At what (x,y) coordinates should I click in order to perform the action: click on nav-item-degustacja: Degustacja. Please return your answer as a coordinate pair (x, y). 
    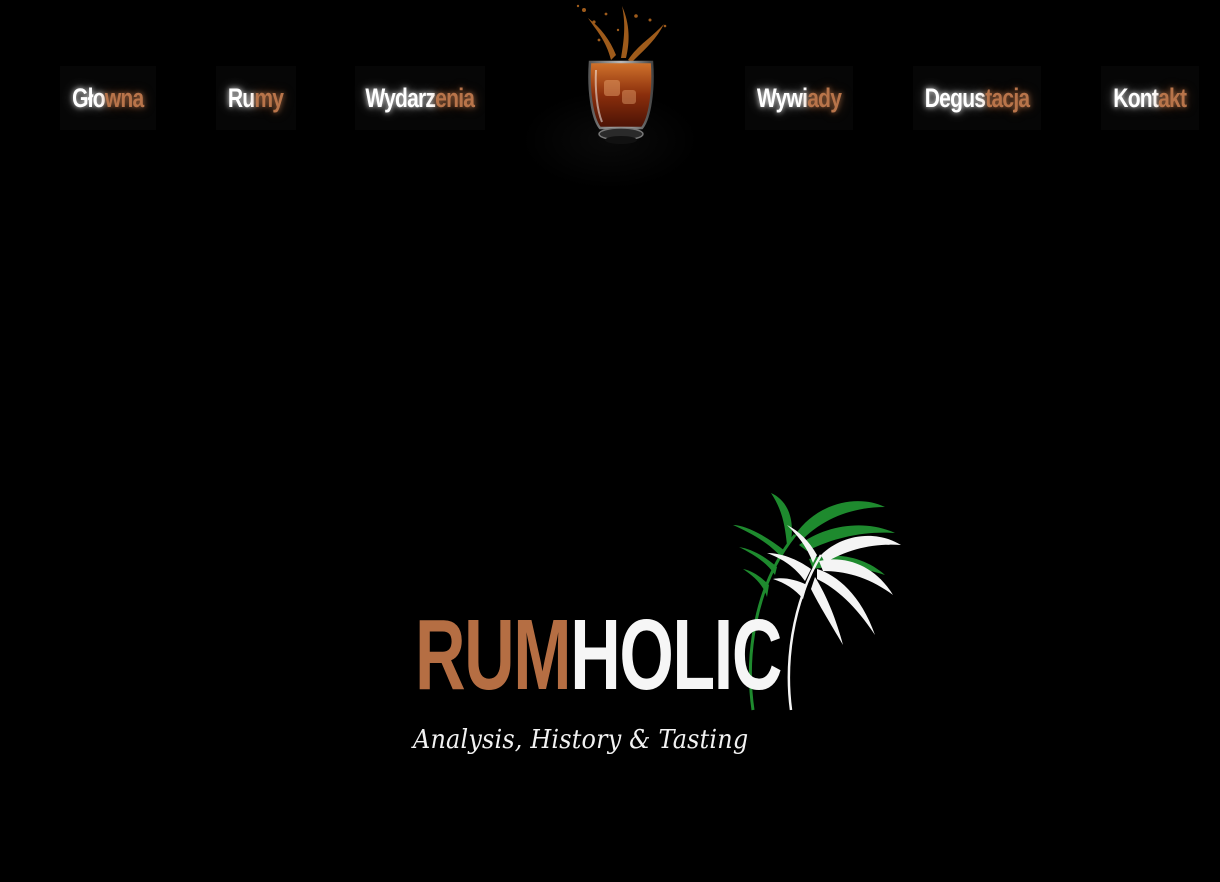
    Looking at the image, I should click on (977, 98).